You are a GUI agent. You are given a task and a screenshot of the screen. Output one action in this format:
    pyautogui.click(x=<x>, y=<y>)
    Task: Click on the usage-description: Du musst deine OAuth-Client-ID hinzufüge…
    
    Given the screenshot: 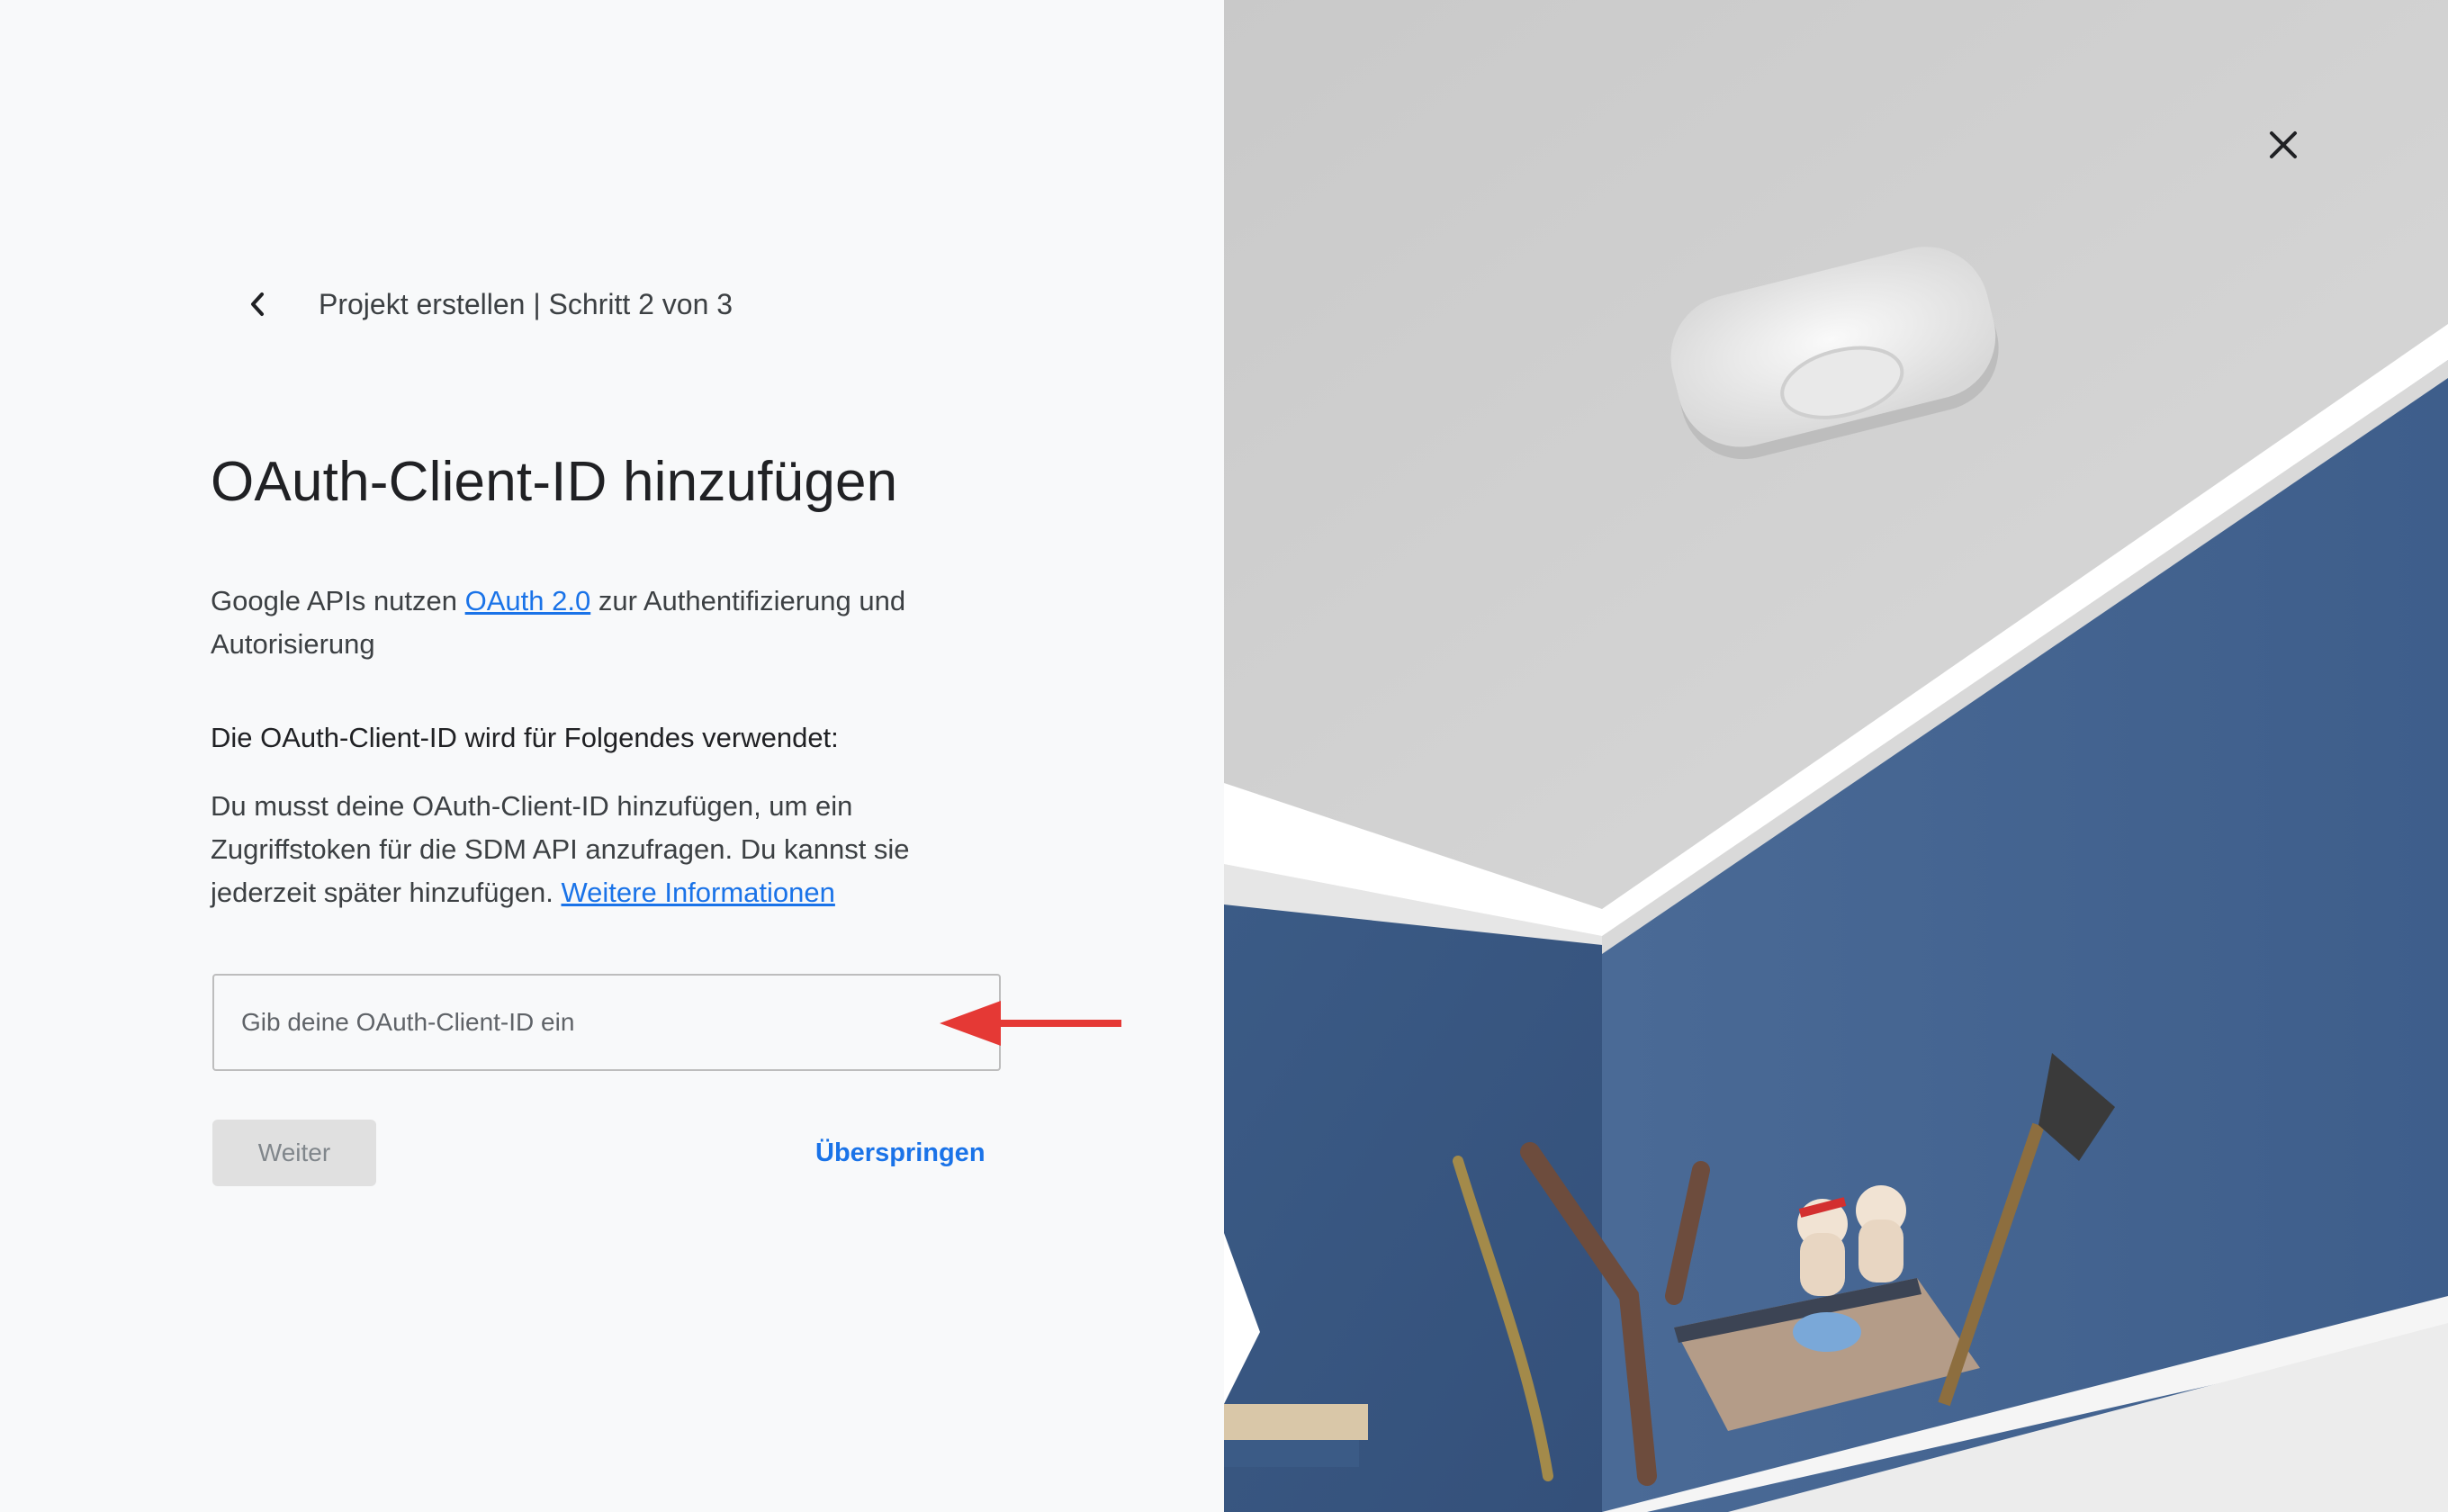 What is the action you would take?
    pyautogui.click(x=602, y=849)
    